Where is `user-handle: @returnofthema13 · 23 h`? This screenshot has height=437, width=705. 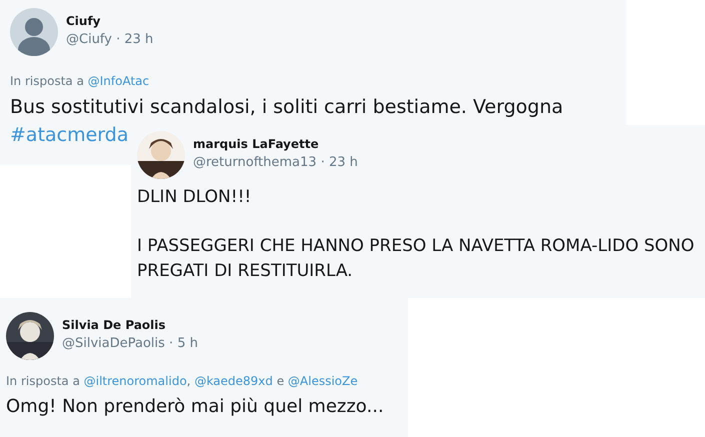 user-handle: @returnofthema13 · 23 h is located at coordinates (275, 162).